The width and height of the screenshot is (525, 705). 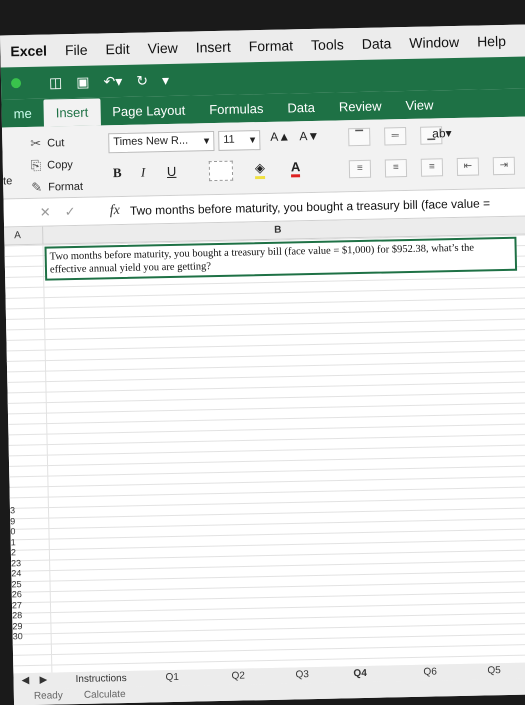 What do you see at coordinates (301, 111) in the screenshot?
I see `tab-data: Data` at bounding box center [301, 111].